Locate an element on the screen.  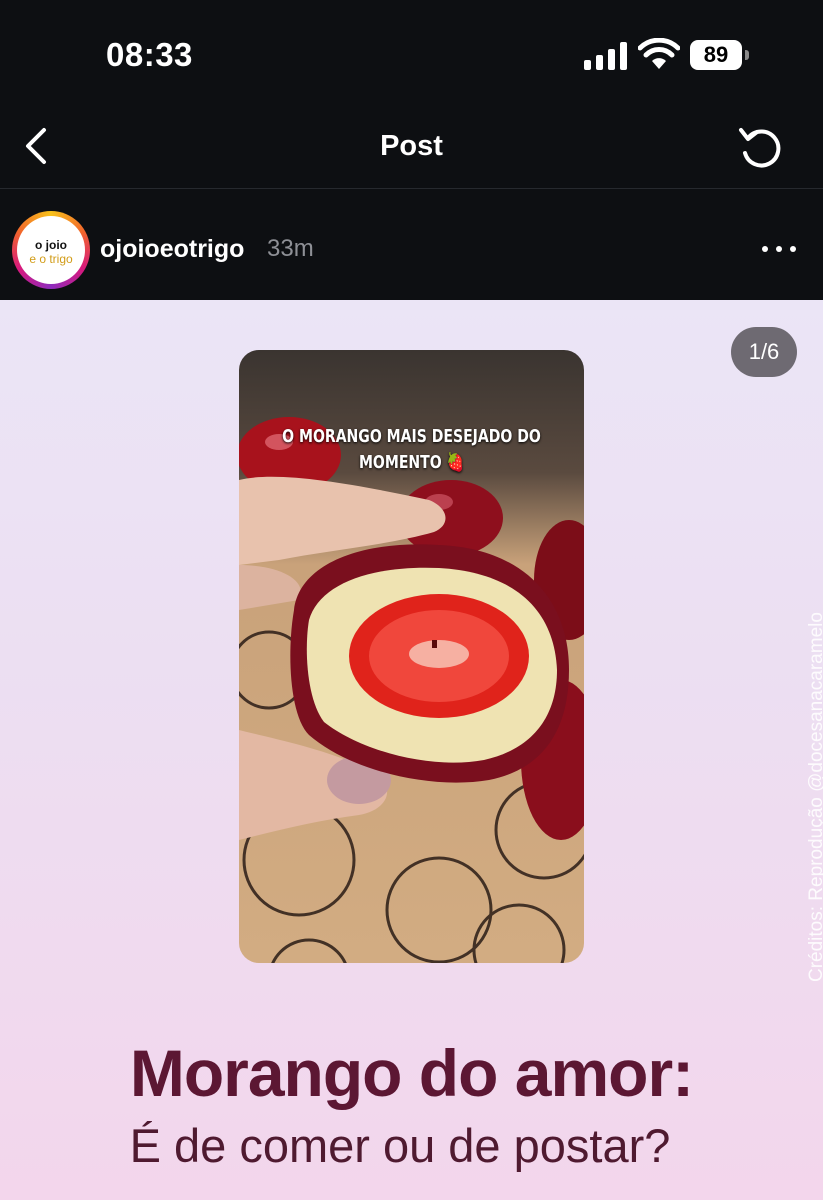
avatar-logo-line1: o joio is located at coordinates (51, 245).